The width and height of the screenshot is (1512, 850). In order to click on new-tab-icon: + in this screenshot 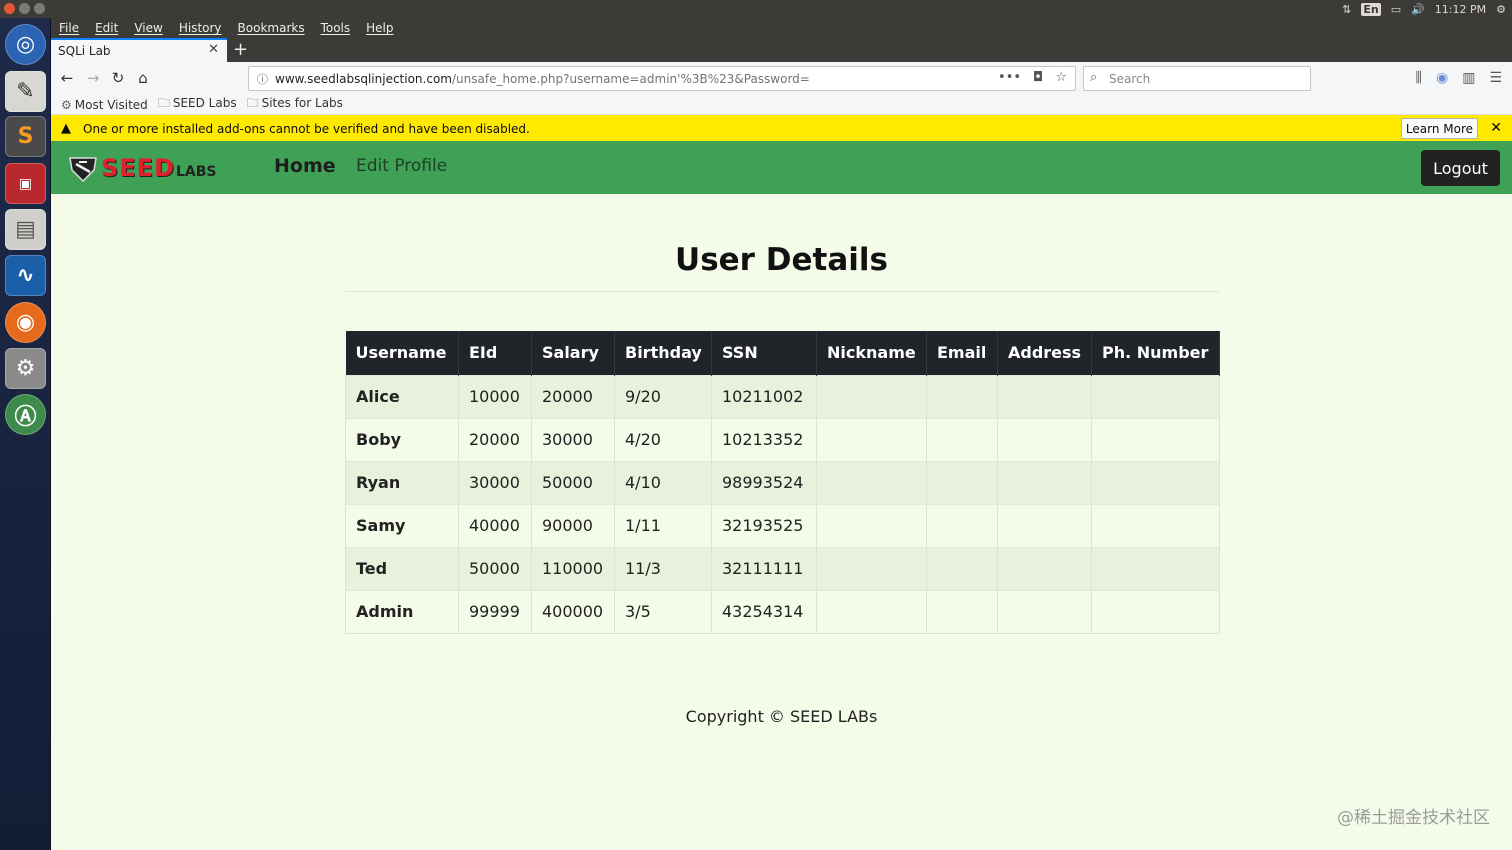, I will do `click(240, 49)`.